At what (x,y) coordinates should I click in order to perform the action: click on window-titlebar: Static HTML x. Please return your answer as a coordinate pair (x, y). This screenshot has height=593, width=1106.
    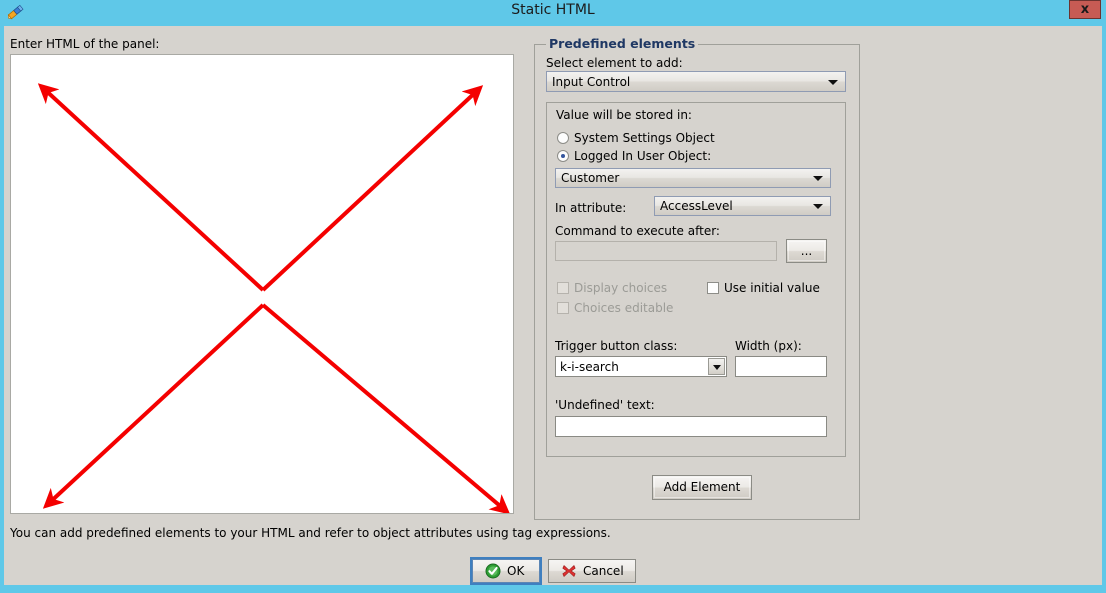
    Looking at the image, I should click on (553, 13).